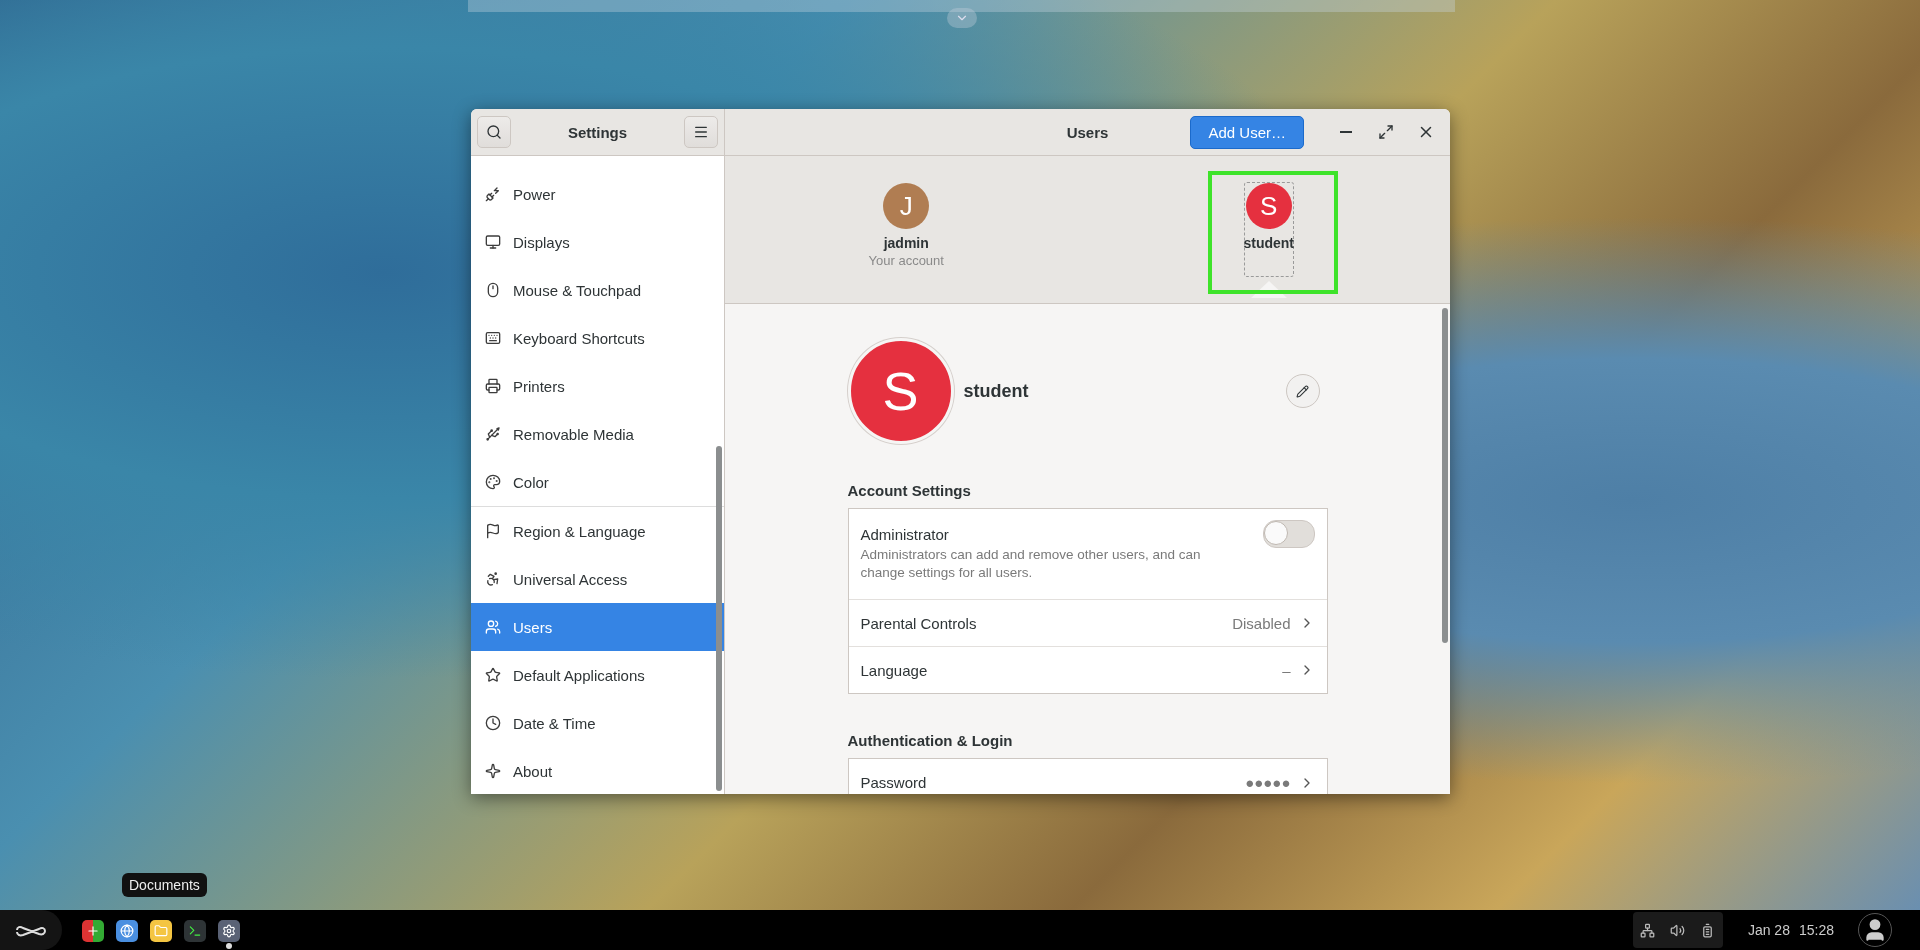 Image resolution: width=1920 pixels, height=950 pixels. I want to click on pencil-icon, so click(1302, 391).